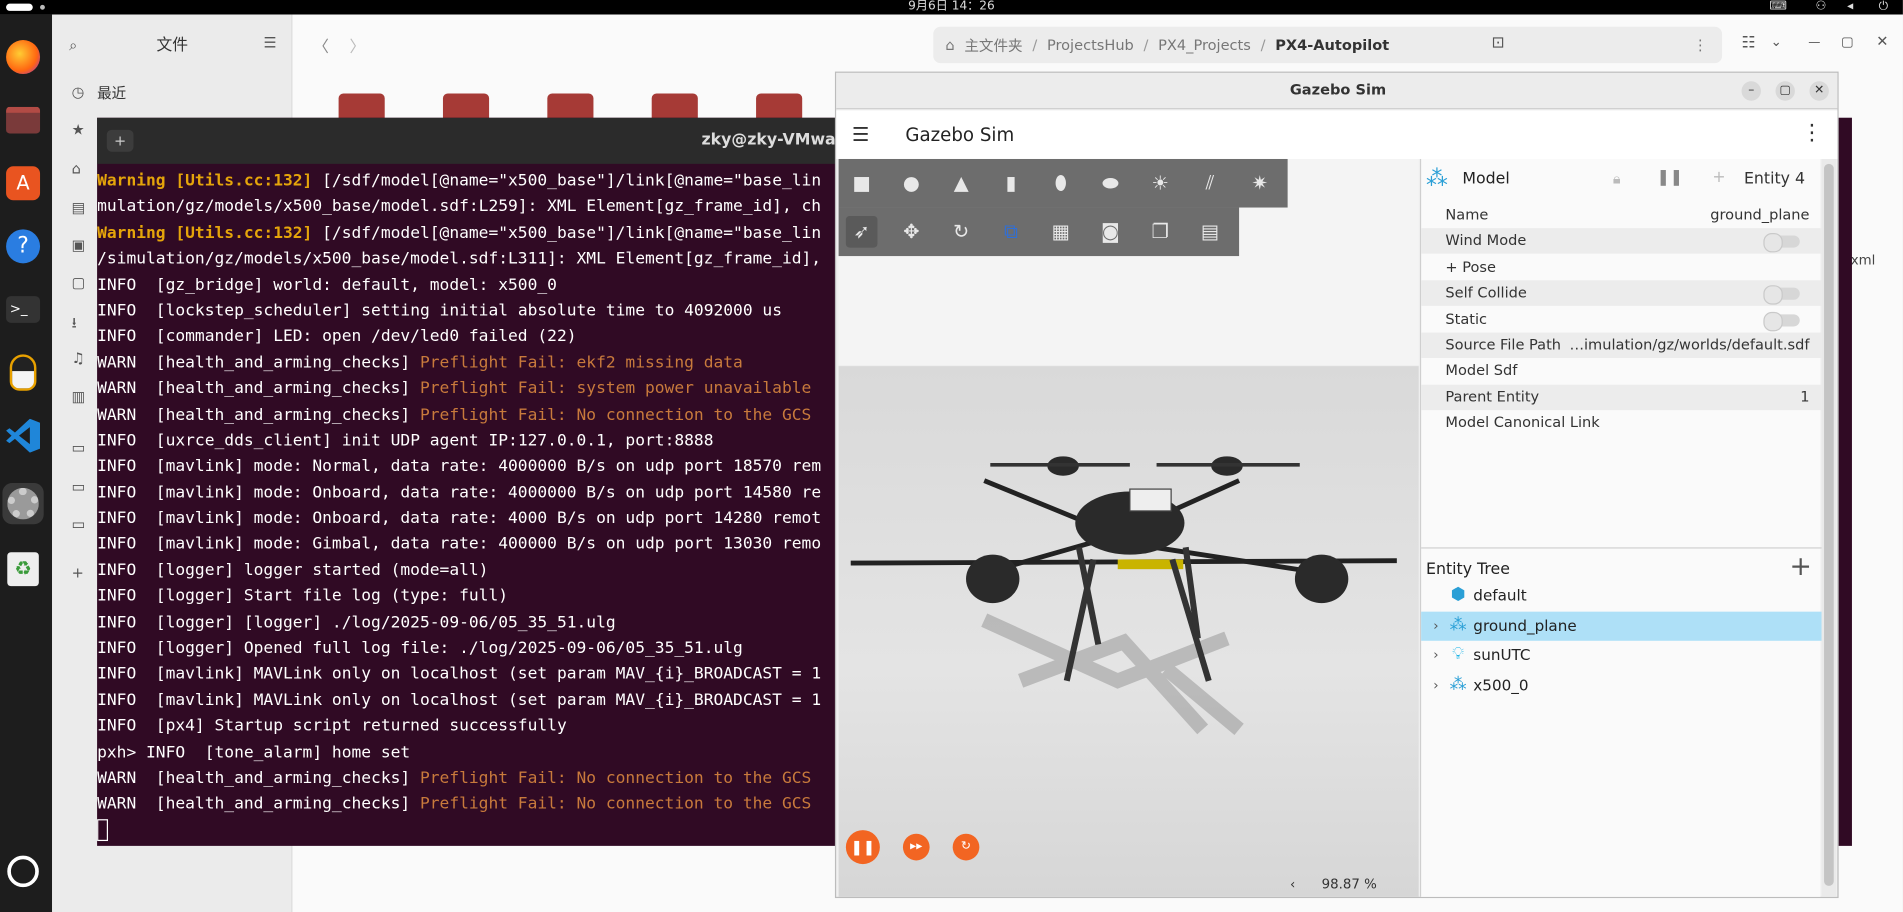  I want to click on new-tab-button: +, so click(120, 140).